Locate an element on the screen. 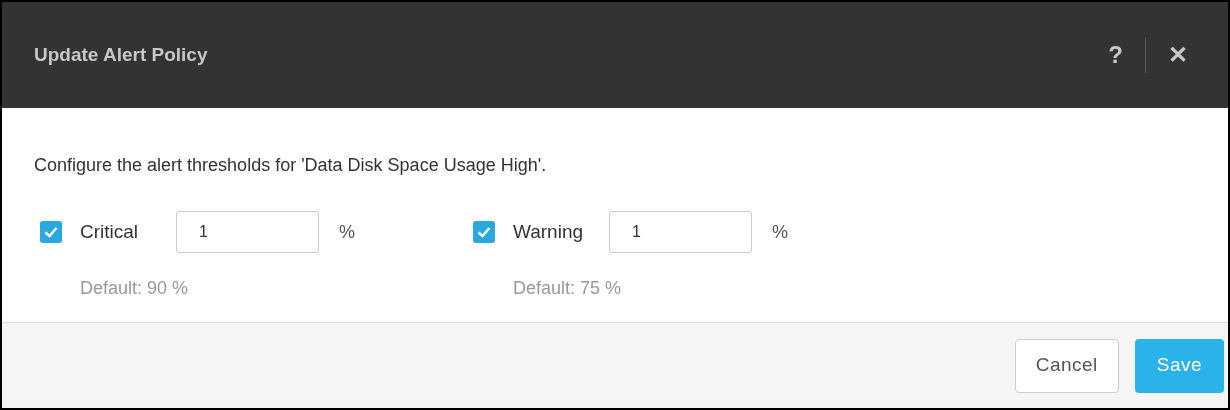  description-text: Configure the alert thresholds for 'Data Disk Space Usage High'. is located at coordinates (291, 165).